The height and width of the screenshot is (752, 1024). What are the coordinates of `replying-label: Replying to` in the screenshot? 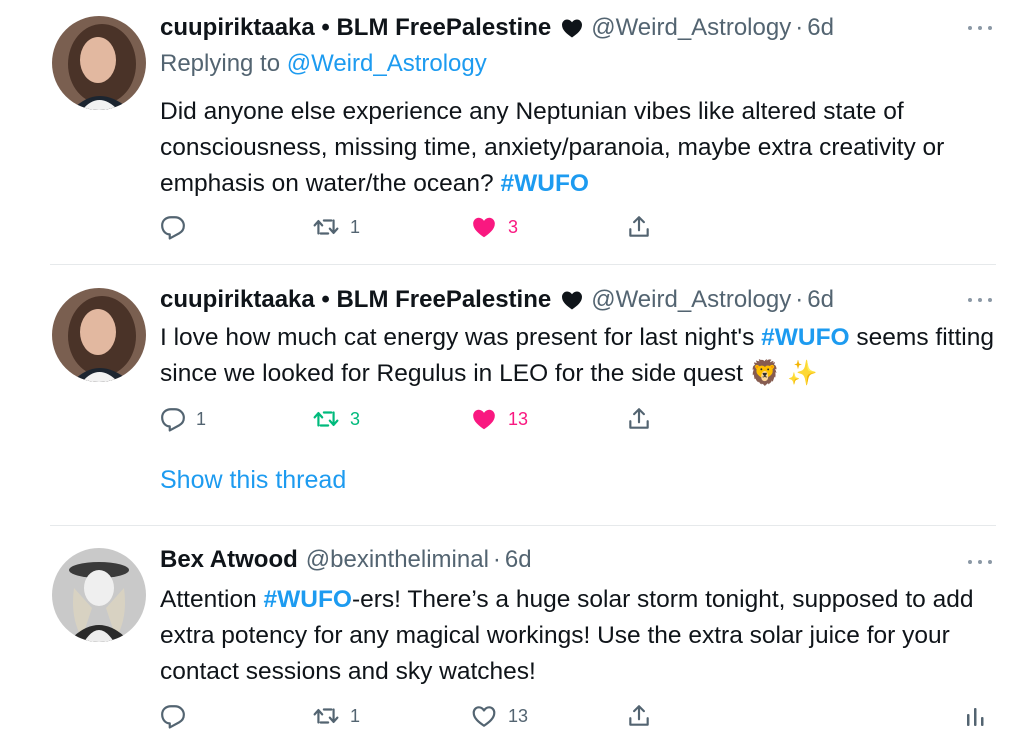 It's located at (220, 63).